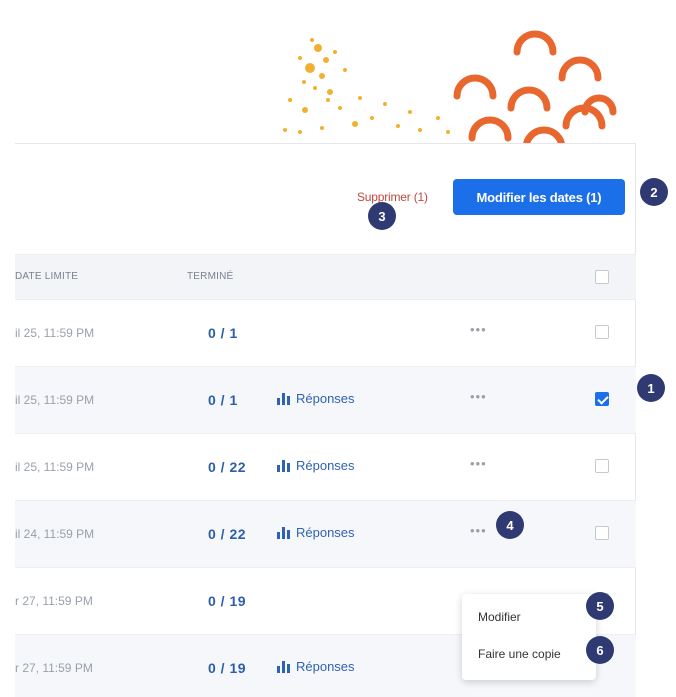  Describe the element at coordinates (651, 388) in the screenshot. I see `step-badge-1: 1` at that location.